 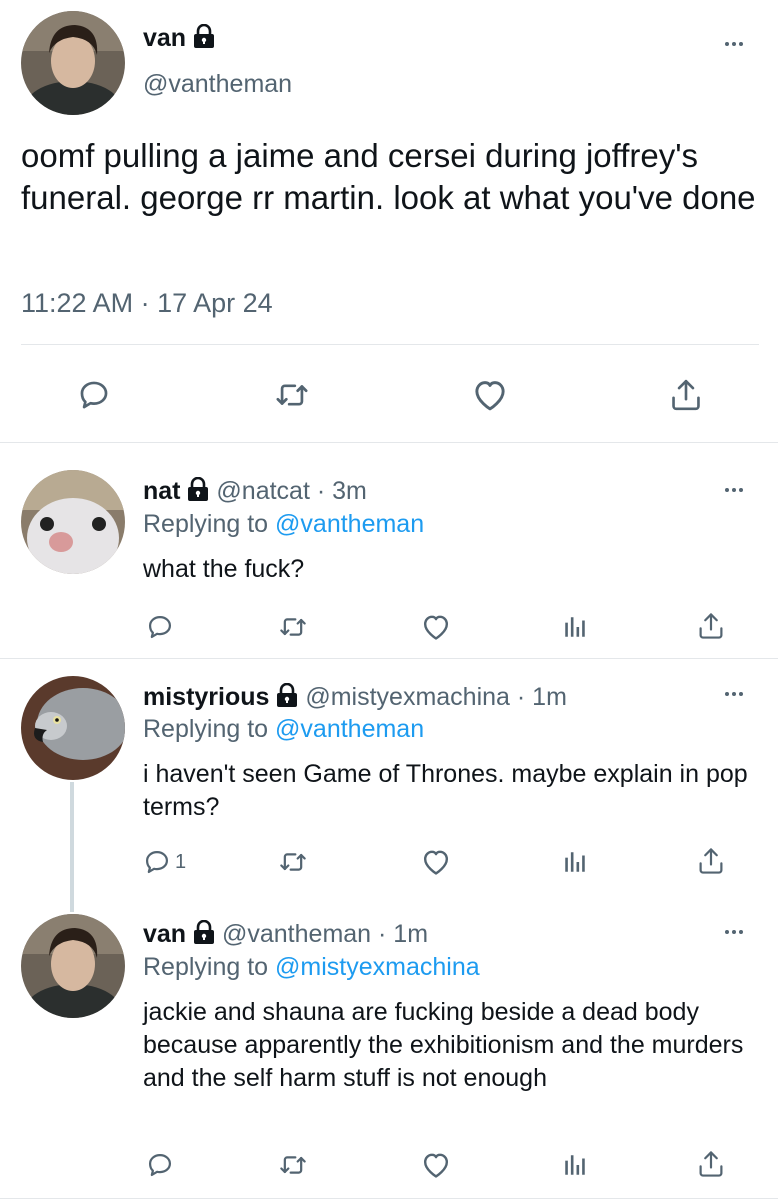 What do you see at coordinates (262, 491) in the screenshot?
I see `author-handle: @natcat` at bounding box center [262, 491].